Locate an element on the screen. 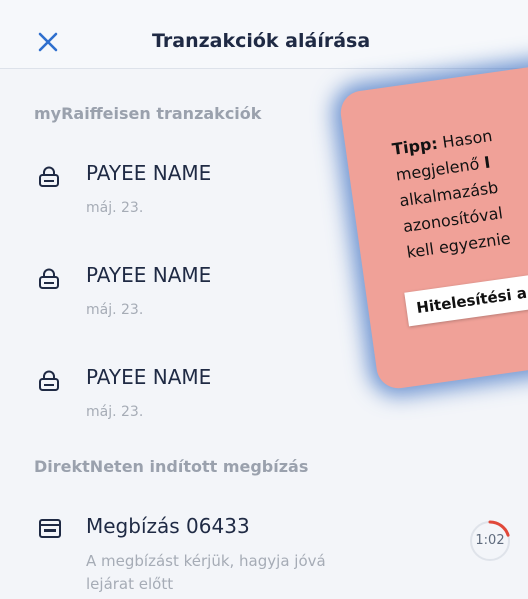  timer-label: 1:02 is located at coordinates (490, 540).